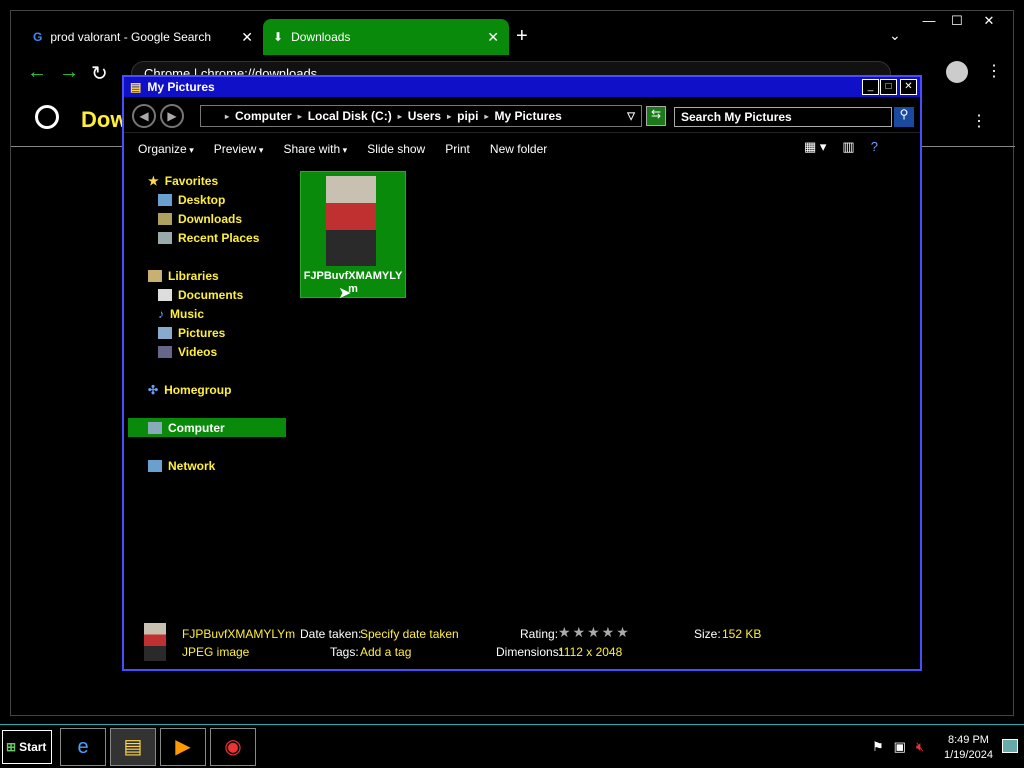 This screenshot has height=768, width=1024. I want to click on star-icon: ★, so click(153, 180).